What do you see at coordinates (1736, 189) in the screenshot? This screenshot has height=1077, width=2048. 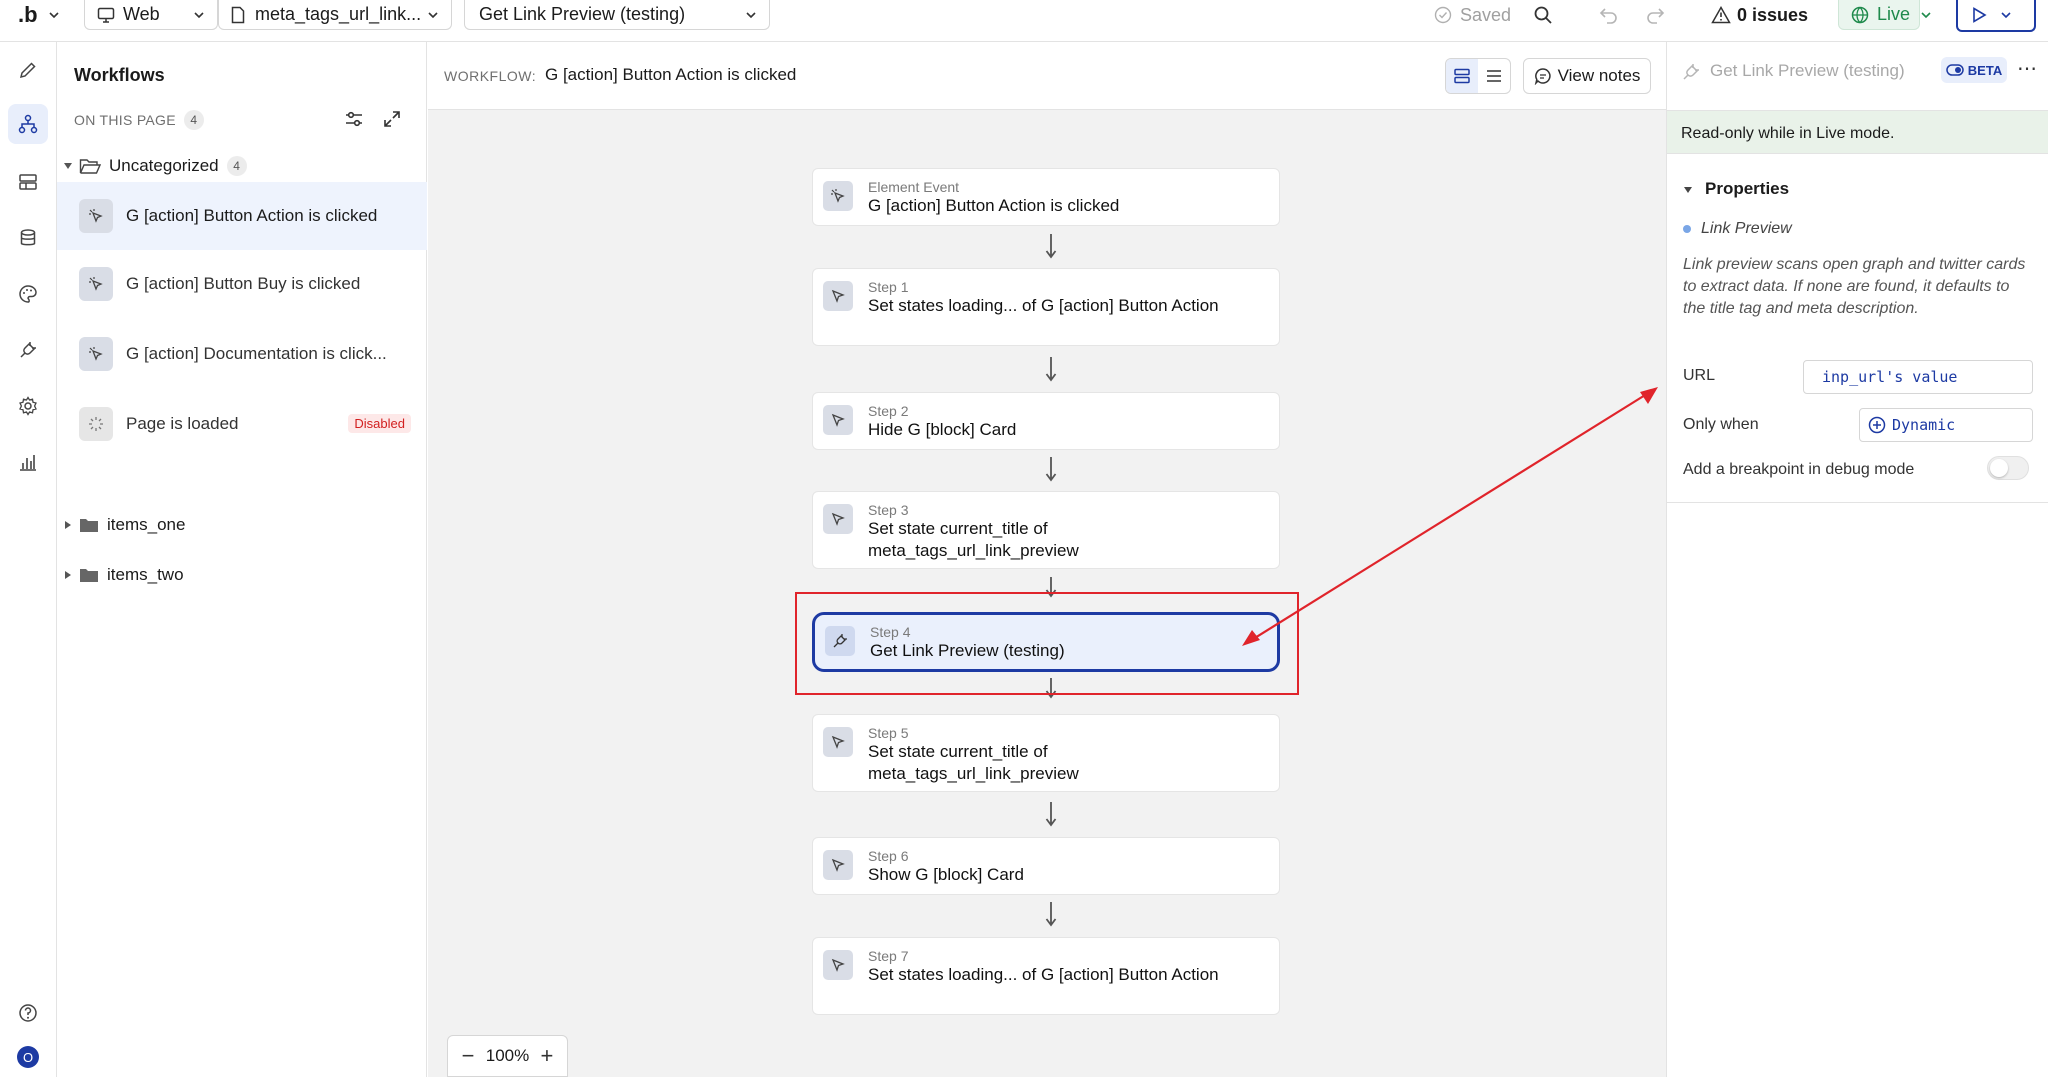 I see `properties-section-toggle: Properties` at bounding box center [1736, 189].